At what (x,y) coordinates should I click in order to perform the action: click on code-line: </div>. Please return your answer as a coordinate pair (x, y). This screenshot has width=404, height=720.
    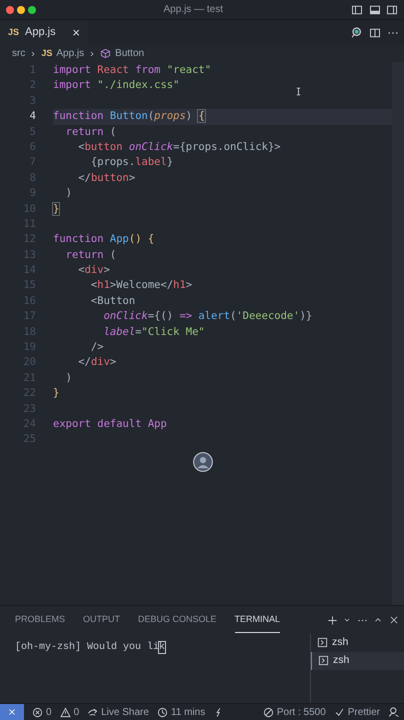
    Looking at the image, I should click on (96, 362).